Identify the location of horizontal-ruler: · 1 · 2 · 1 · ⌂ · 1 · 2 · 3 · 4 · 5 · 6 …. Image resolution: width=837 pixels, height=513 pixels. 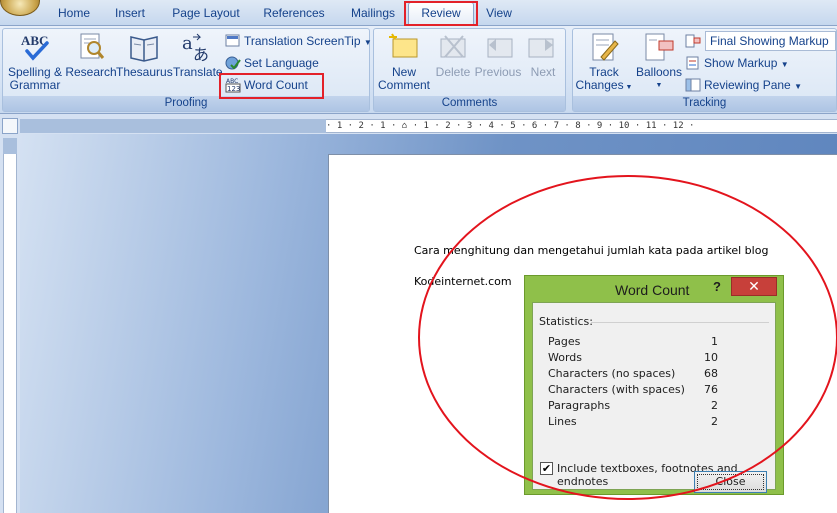
(581, 126).